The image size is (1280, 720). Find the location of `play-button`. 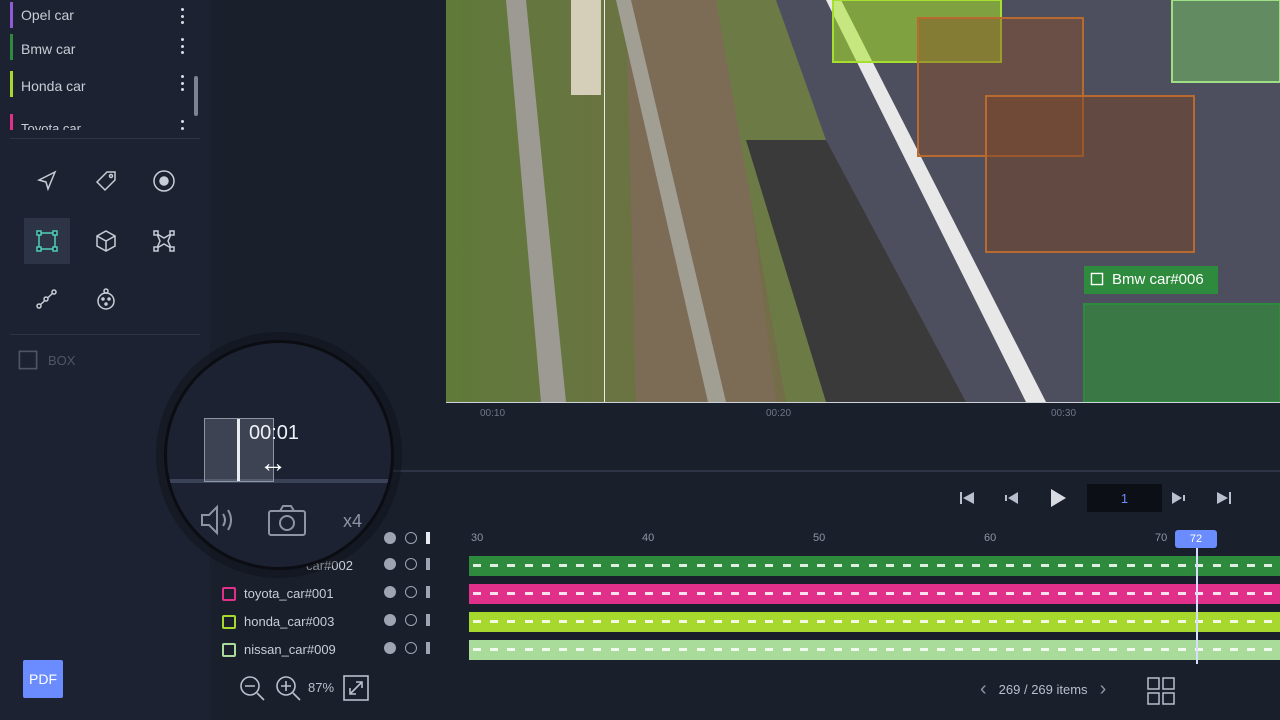

play-button is located at coordinates (1058, 498).